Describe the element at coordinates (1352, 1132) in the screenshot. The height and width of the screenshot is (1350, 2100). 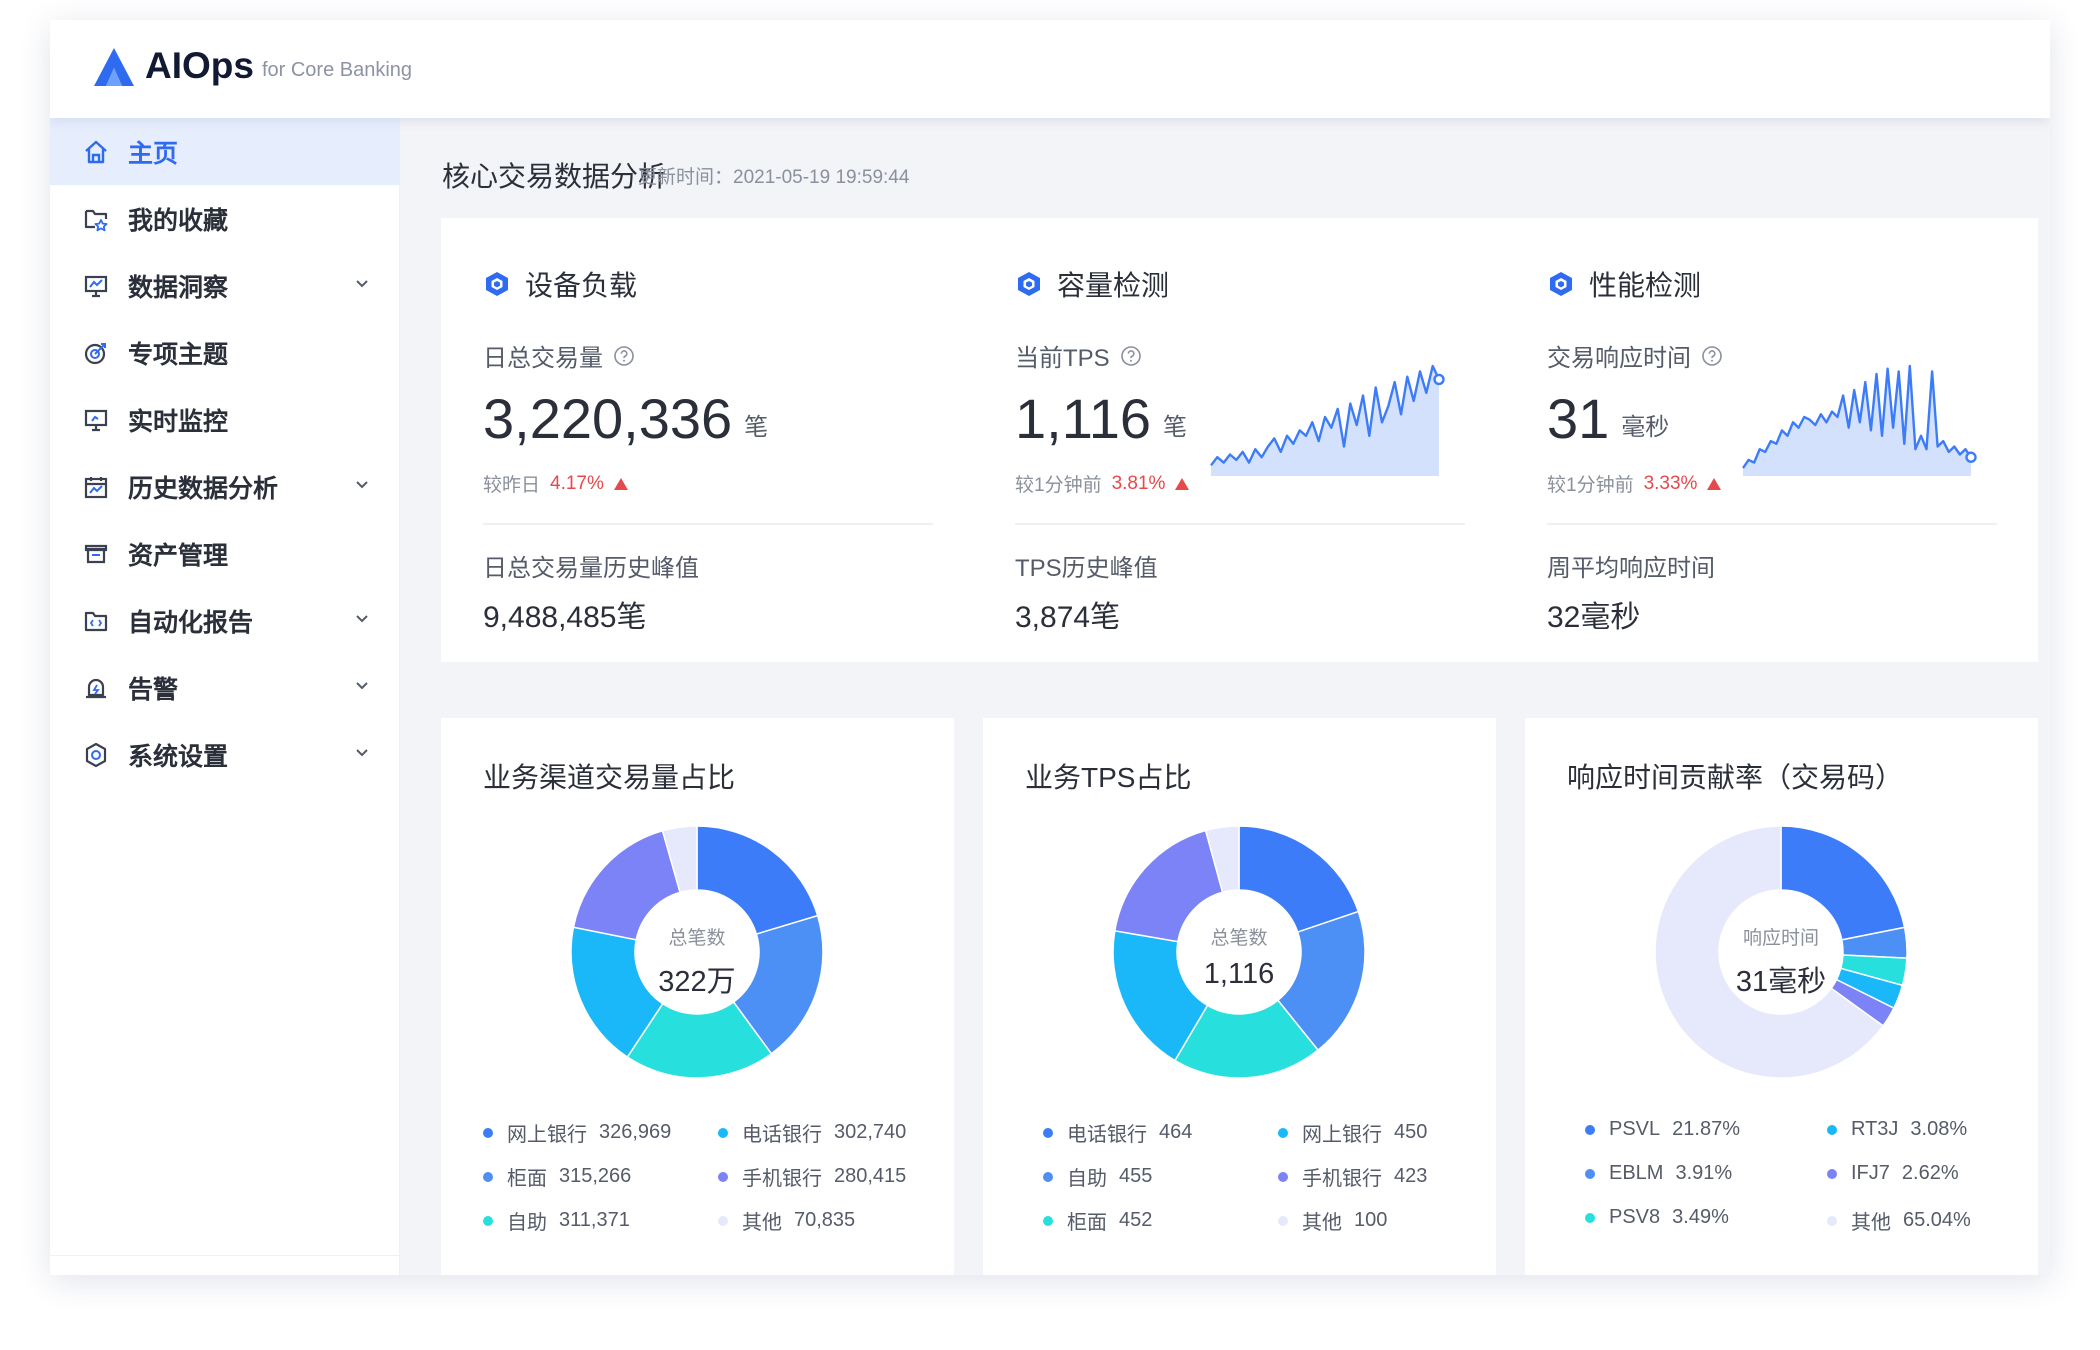
I see `legend-item: 网上银行 450` at that location.